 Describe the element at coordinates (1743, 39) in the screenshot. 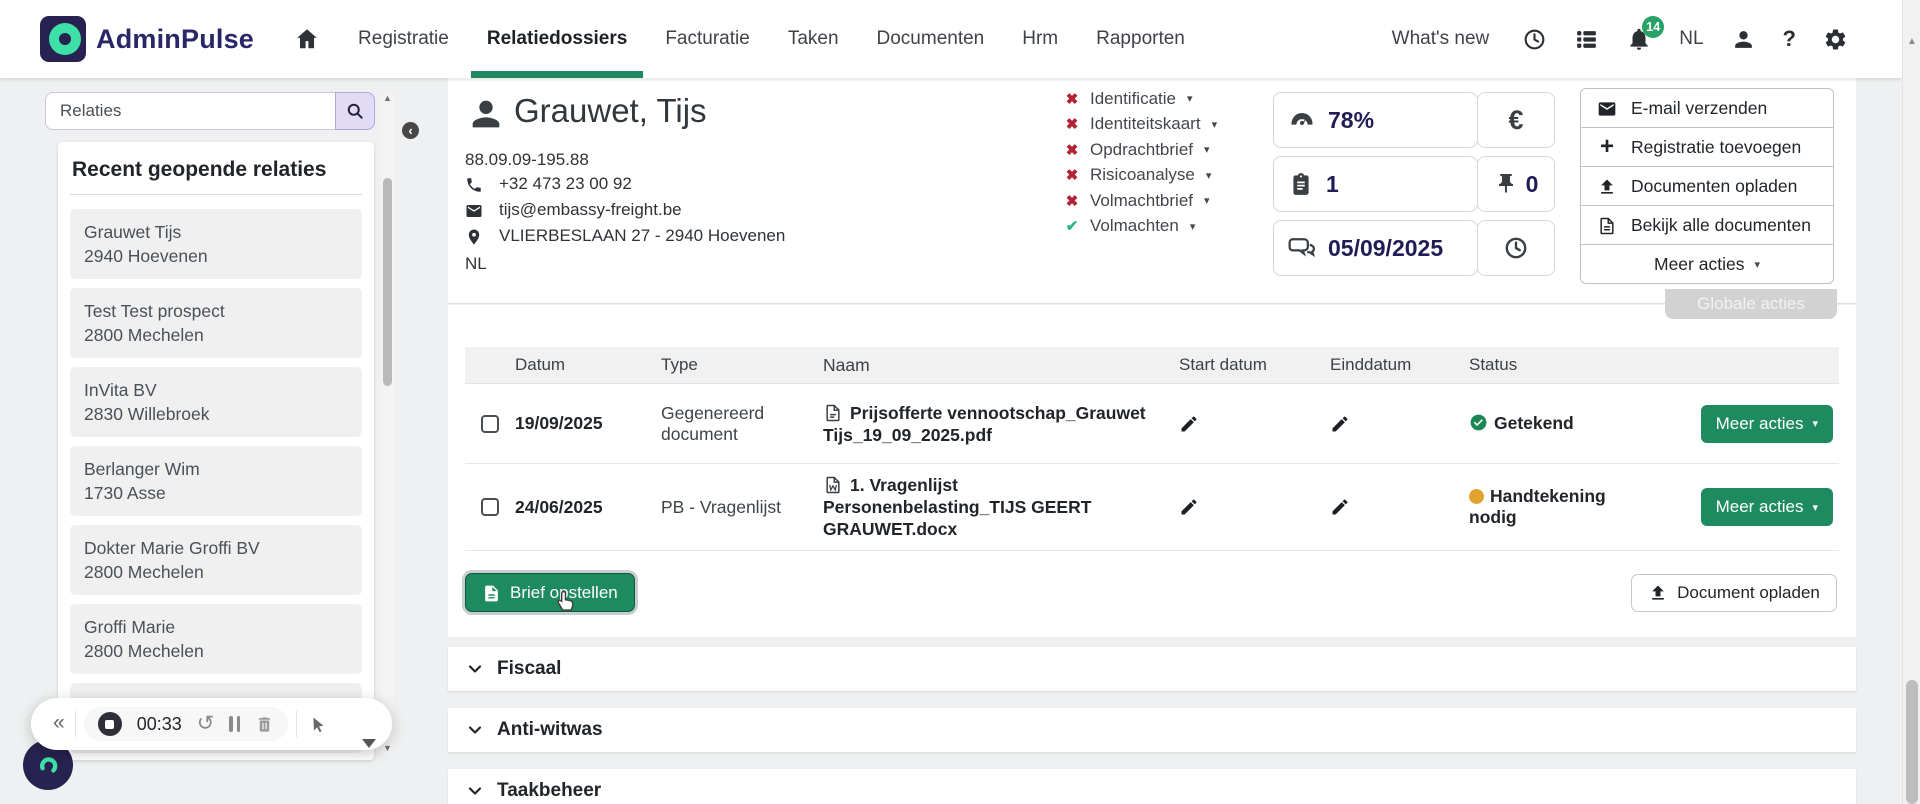

I see `user-profile-icon` at that location.